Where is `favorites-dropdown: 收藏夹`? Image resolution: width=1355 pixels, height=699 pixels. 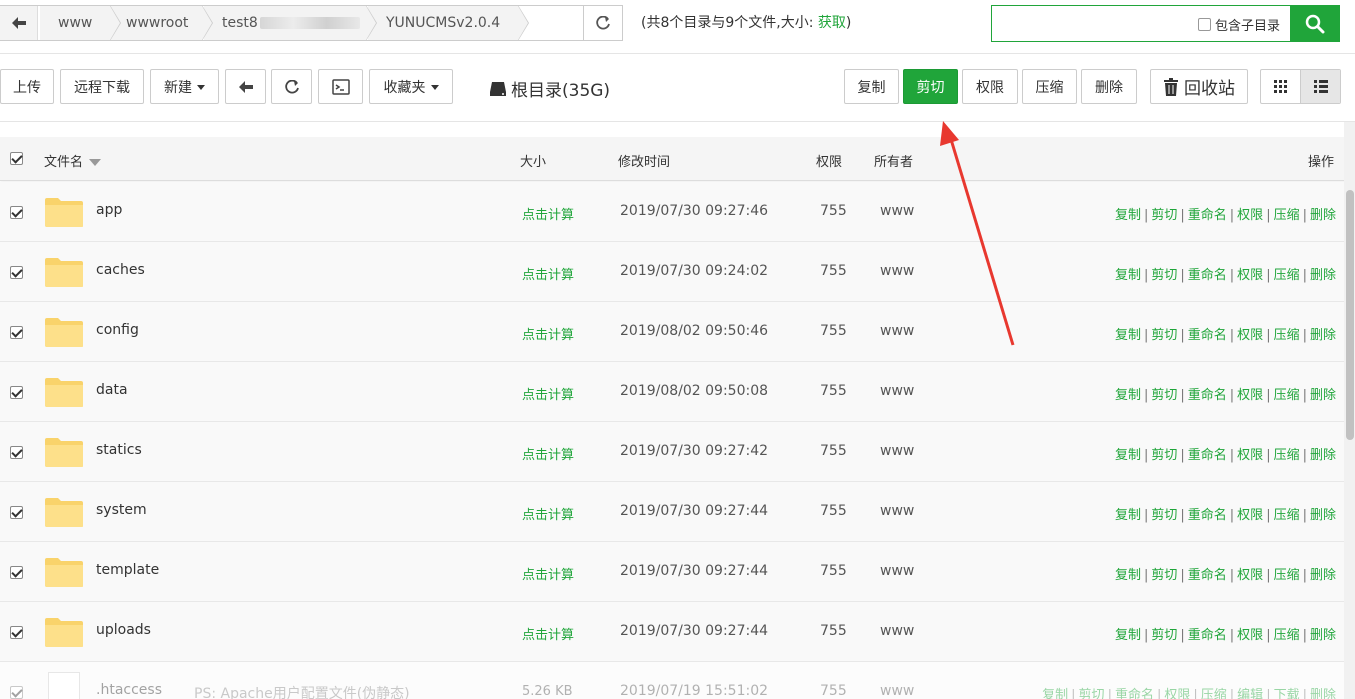
favorites-dropdown: 收藏夹 is located at coordinates (411, 86).